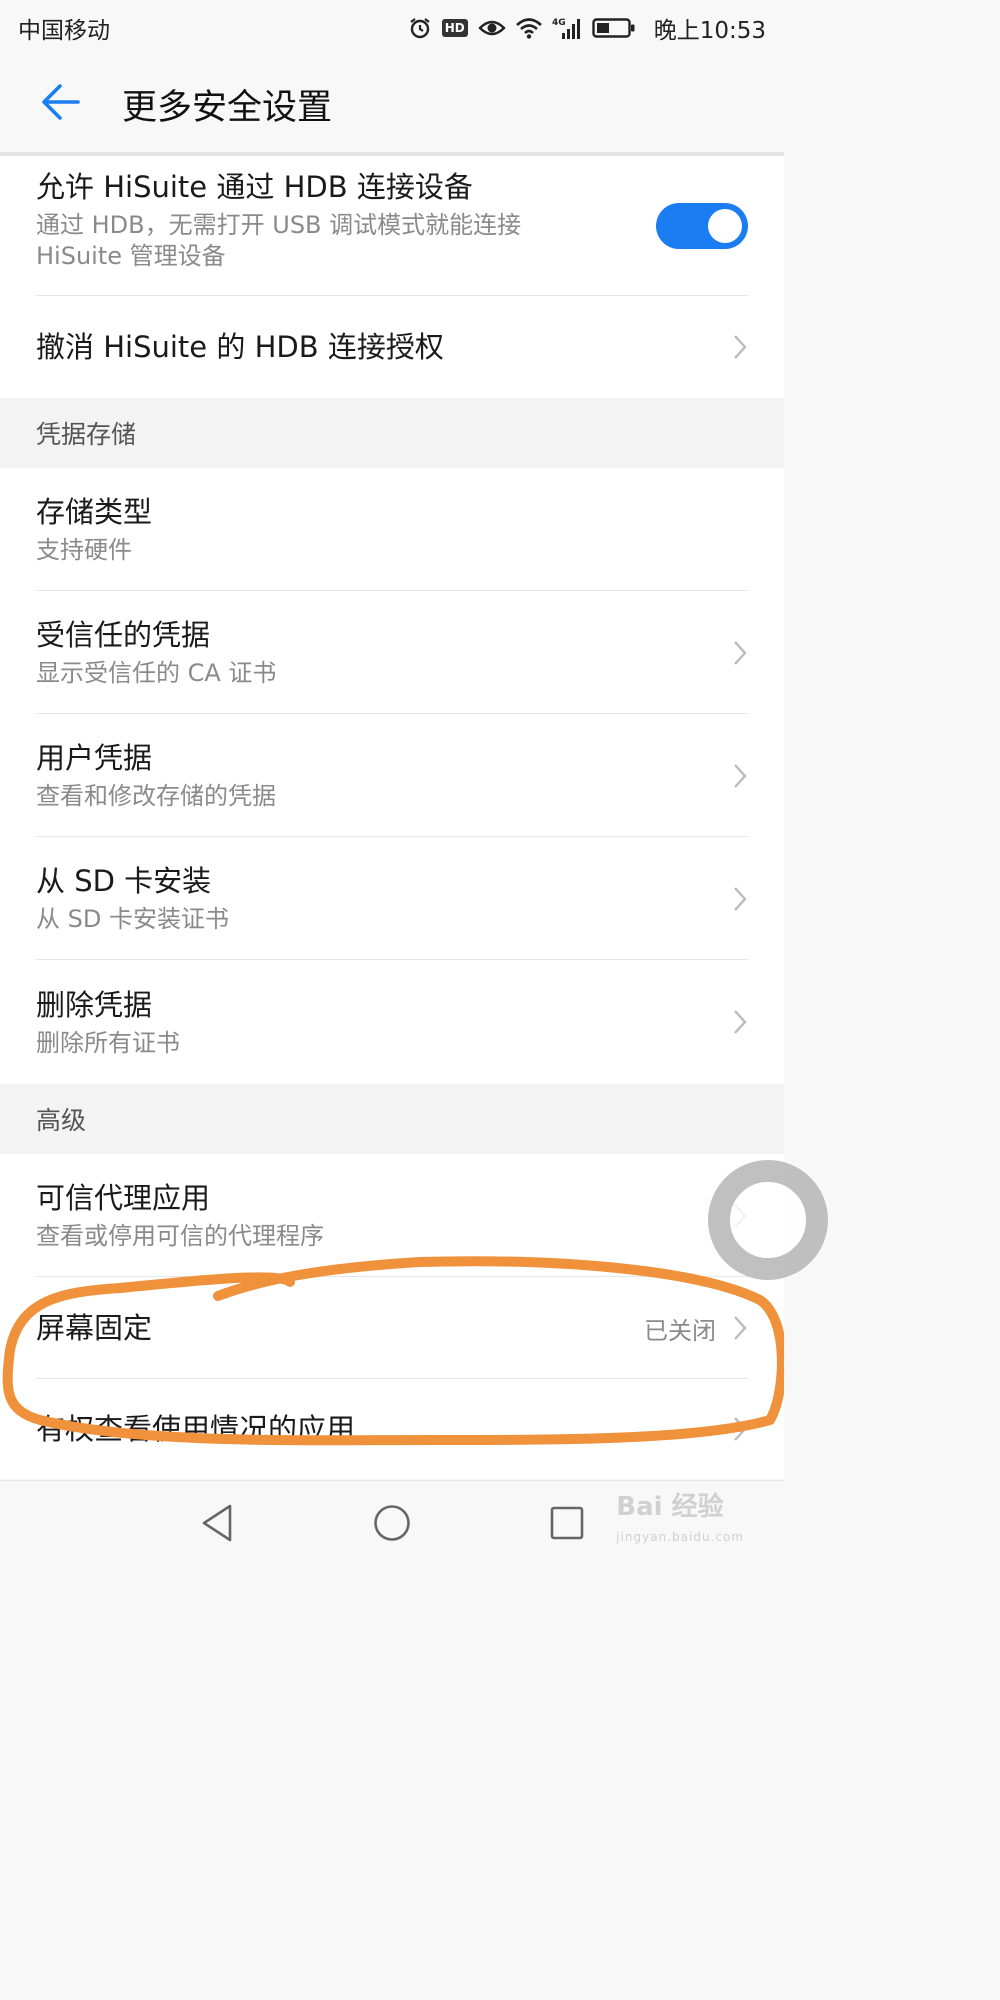  What do you see at coordinates (454, 28) in the screenshot?
I see `hd-icon: HD` at bounding box center [454, 28].